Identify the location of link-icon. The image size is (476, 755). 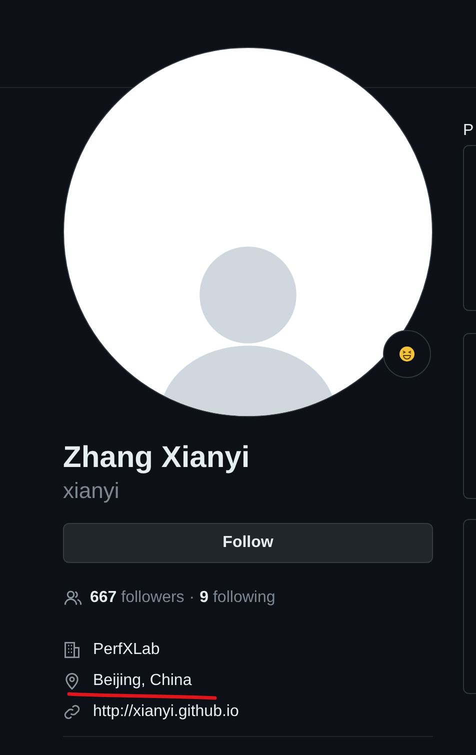
(72, 711).